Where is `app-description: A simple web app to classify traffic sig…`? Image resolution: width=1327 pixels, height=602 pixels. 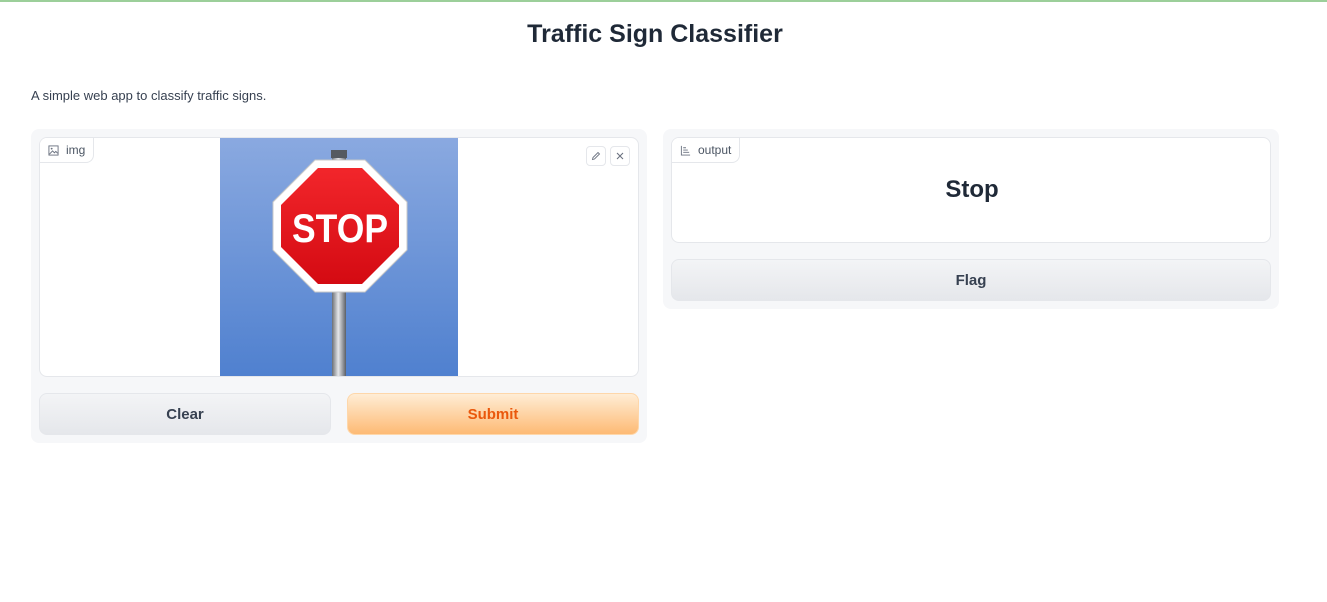
app-description: A simple web app to classify traffic sig… is located at coordinates (149, 95).